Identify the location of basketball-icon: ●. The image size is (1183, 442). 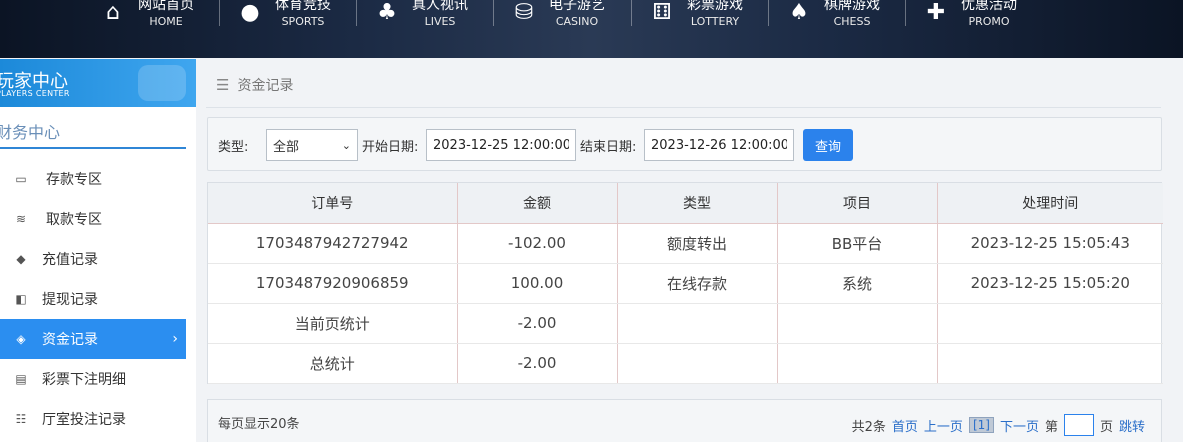
(250, 12).